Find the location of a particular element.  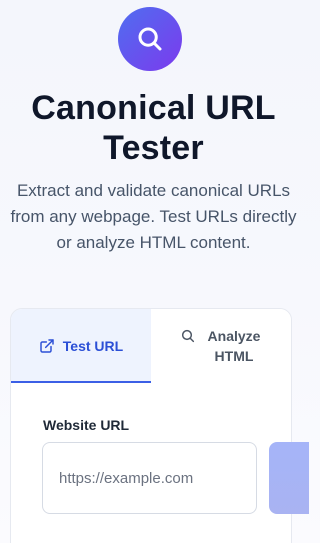

page-title: Canonical URL Tester is located at coordinates (153, 128).